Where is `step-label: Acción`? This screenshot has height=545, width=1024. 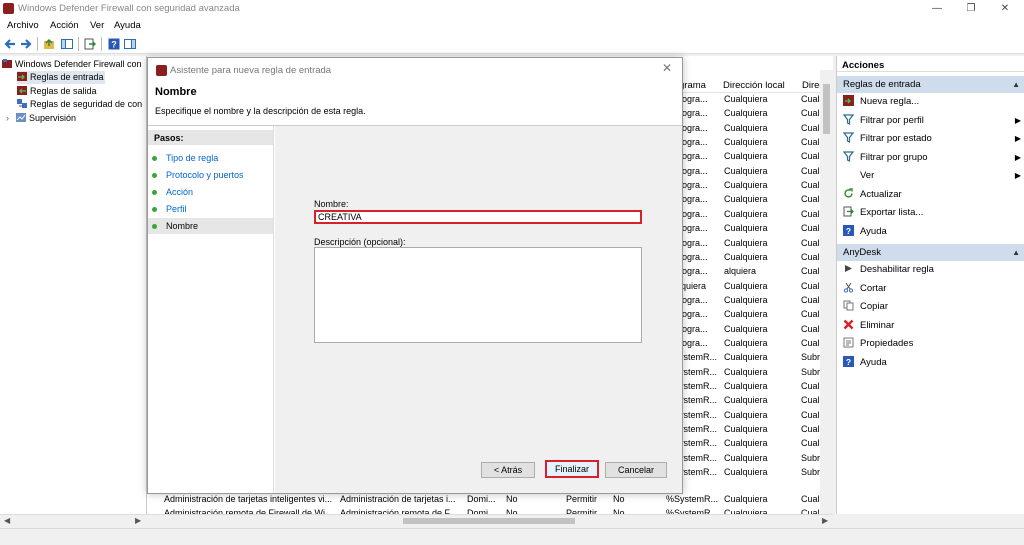
step-label: Acción is located at coordinates (180, 192).